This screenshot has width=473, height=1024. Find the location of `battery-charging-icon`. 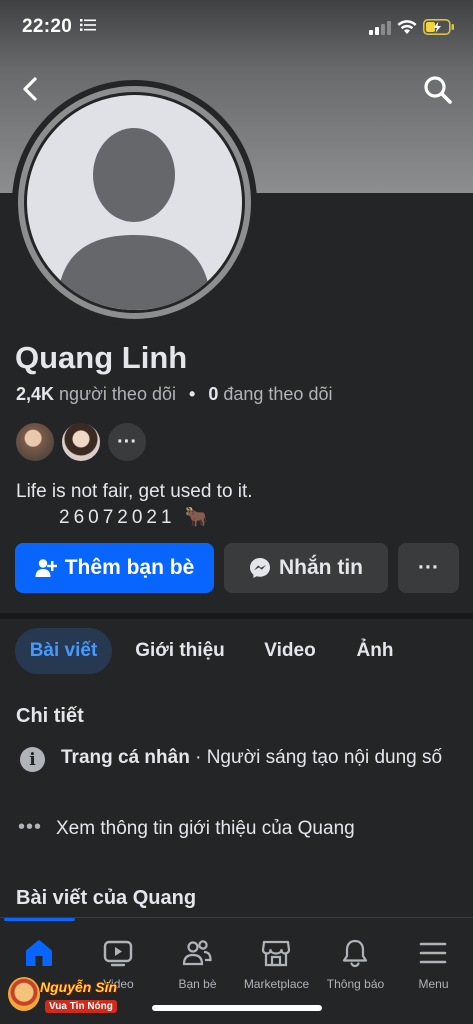

battery-charging-icon is located at coordinates (438, 27).